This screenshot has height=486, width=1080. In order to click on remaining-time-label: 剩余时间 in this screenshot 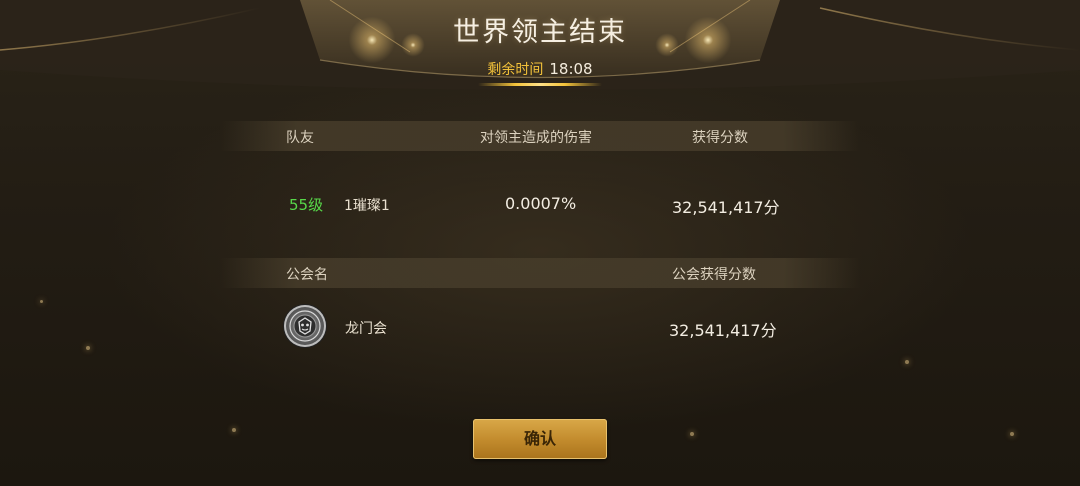, I will do `click(515, 70)`.